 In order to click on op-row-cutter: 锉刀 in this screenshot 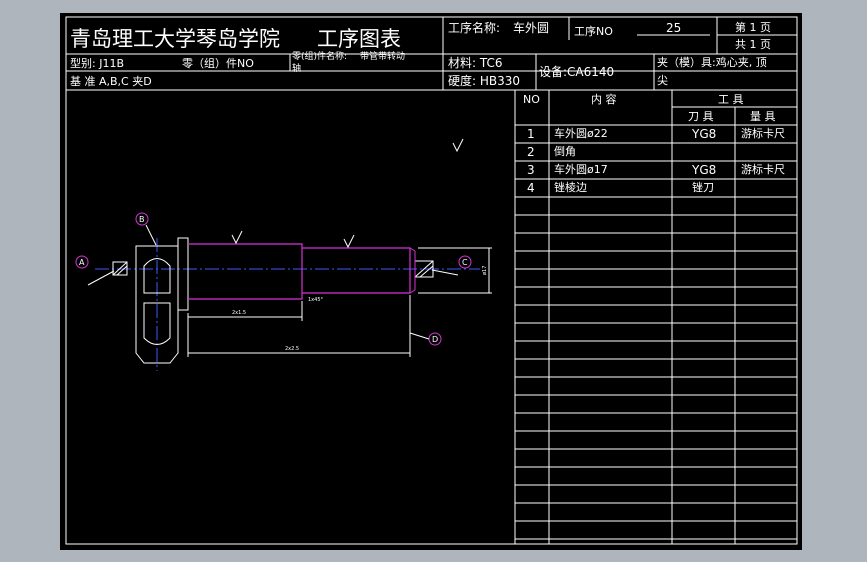, I will do `click(703, 187)`.